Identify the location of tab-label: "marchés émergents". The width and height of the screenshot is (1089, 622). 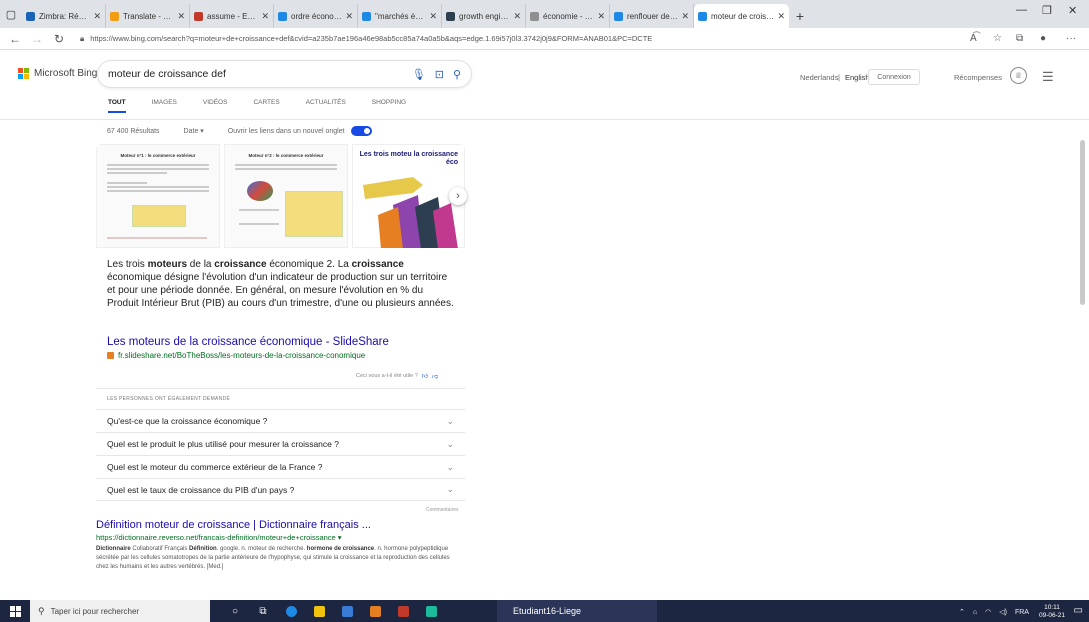
(401, 16).